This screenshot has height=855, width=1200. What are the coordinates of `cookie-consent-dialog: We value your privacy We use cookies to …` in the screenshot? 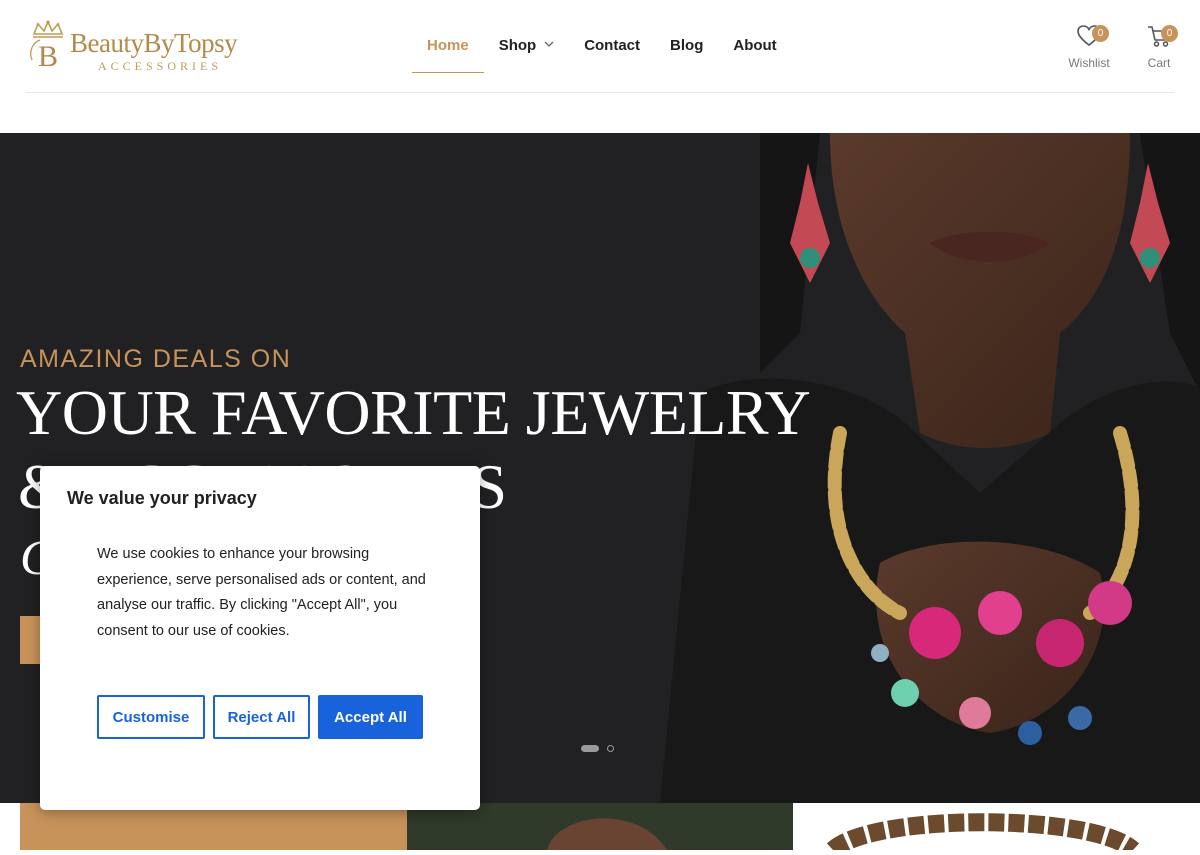 It's located at (260, 638).